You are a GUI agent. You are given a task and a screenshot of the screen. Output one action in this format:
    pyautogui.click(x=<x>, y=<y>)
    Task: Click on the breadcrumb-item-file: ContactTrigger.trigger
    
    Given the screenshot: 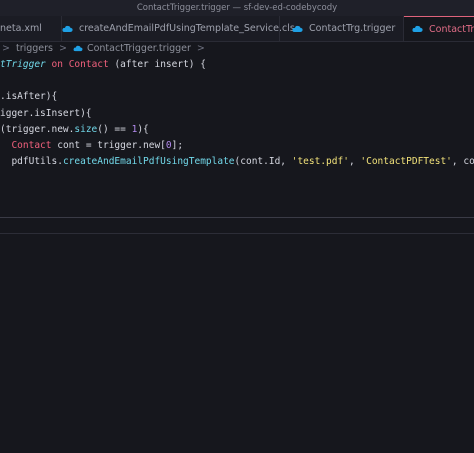 What is the action you would take?
    pyautogui.click(x=139, y=48)
    